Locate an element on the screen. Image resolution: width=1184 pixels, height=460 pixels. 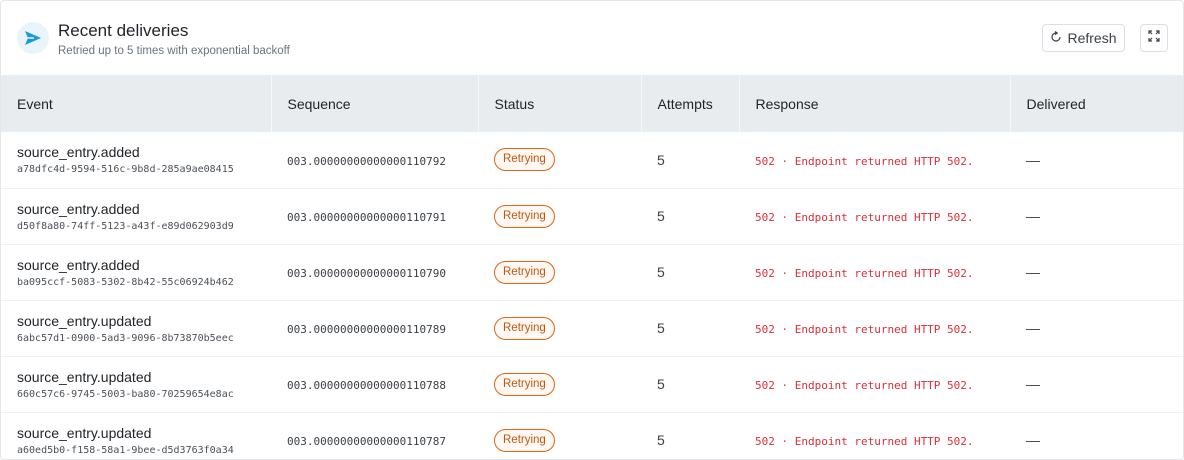
expand-button is located at coordinates (1154, 38).